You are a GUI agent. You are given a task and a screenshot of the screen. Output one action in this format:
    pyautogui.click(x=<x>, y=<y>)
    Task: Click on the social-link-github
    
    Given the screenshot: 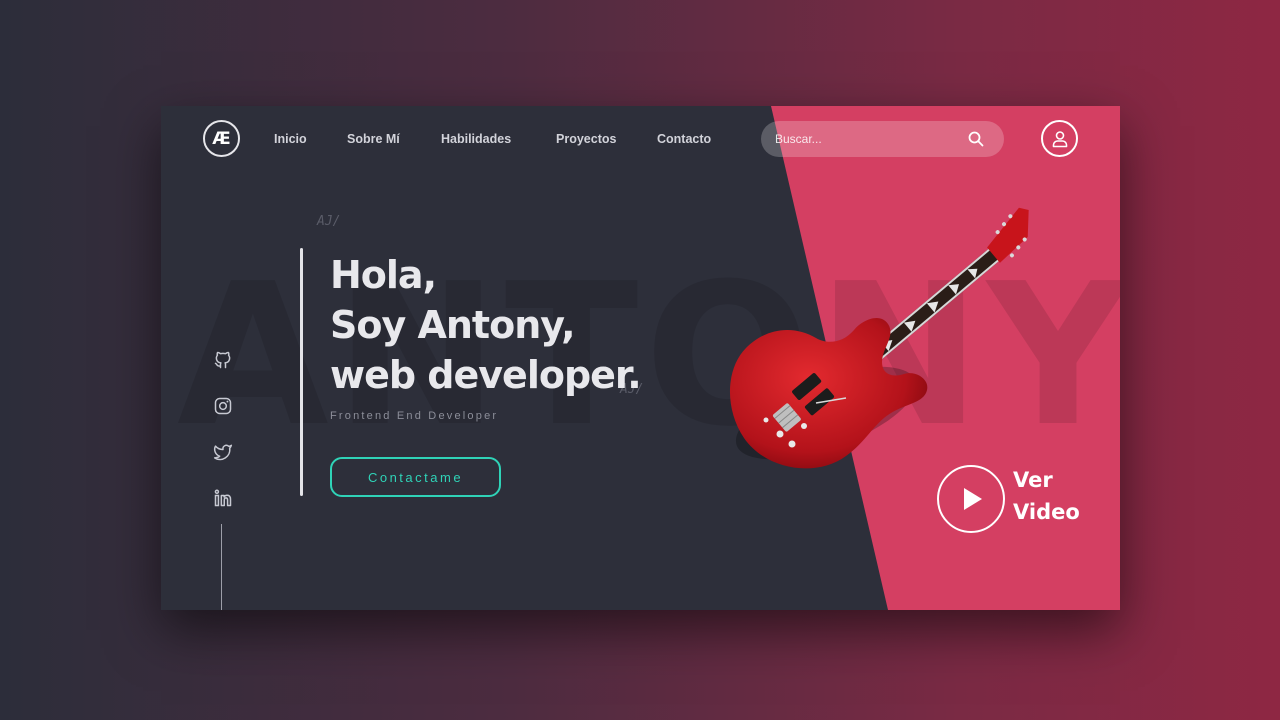 What is the action you would take?
    pyautogui.click(x=223, y=360)
    